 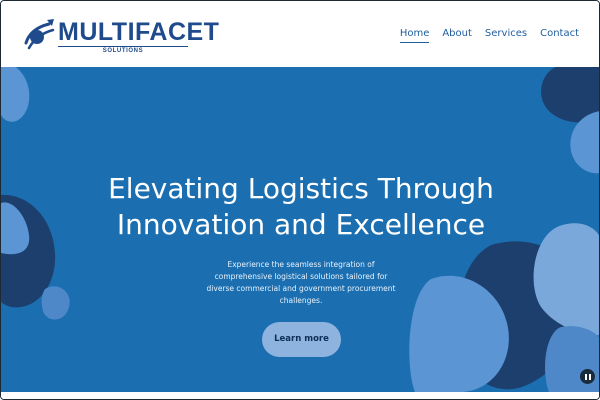 I want to click on rocket-swoosh-icon, so click(x=39, y=34).